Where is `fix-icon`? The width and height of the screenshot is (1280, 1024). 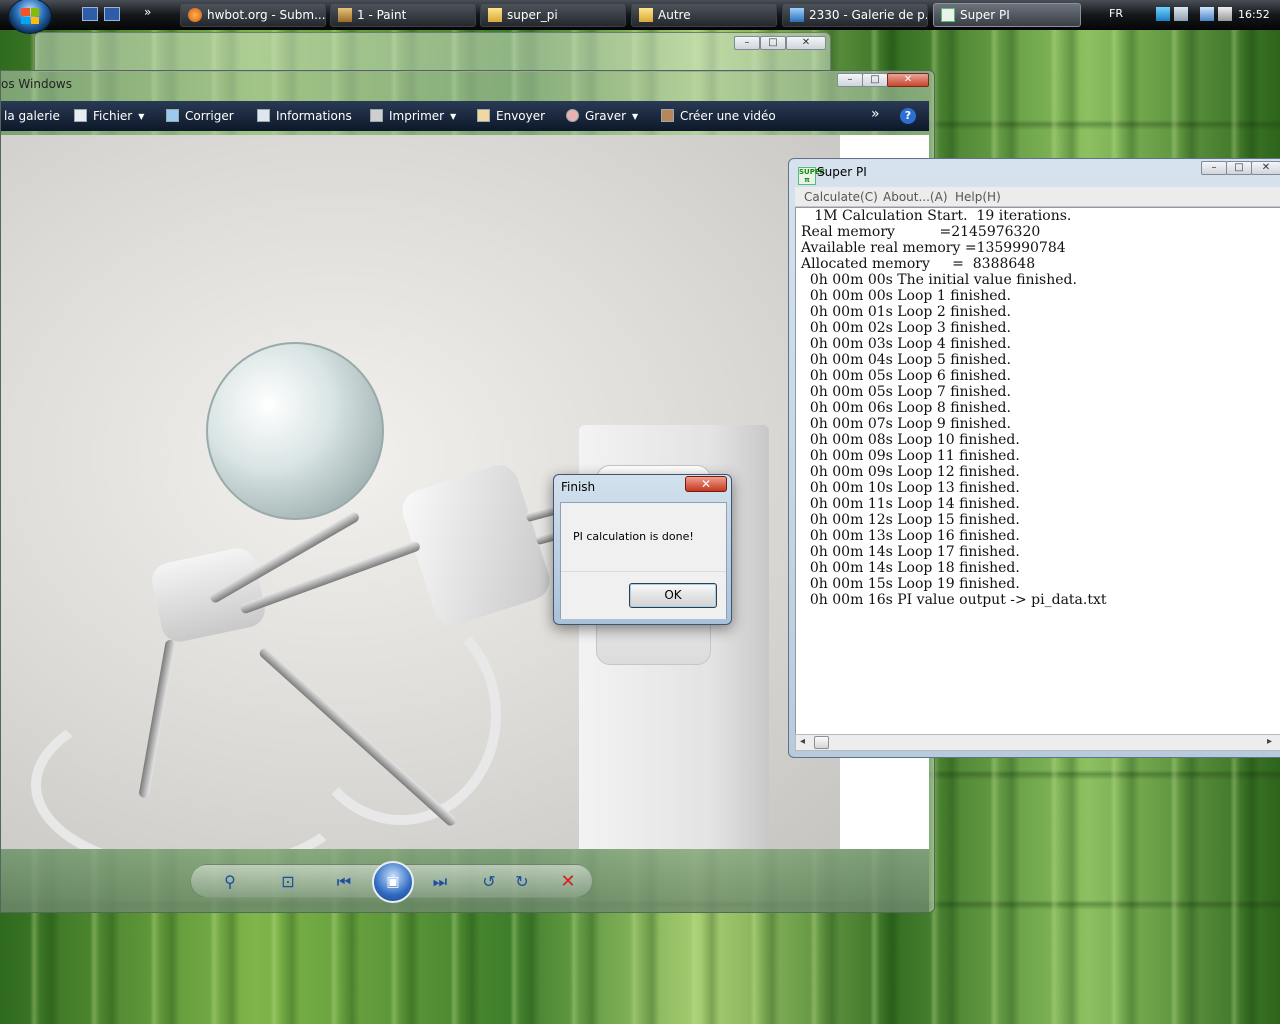 fix-icon is located at coordinates (172, 115).